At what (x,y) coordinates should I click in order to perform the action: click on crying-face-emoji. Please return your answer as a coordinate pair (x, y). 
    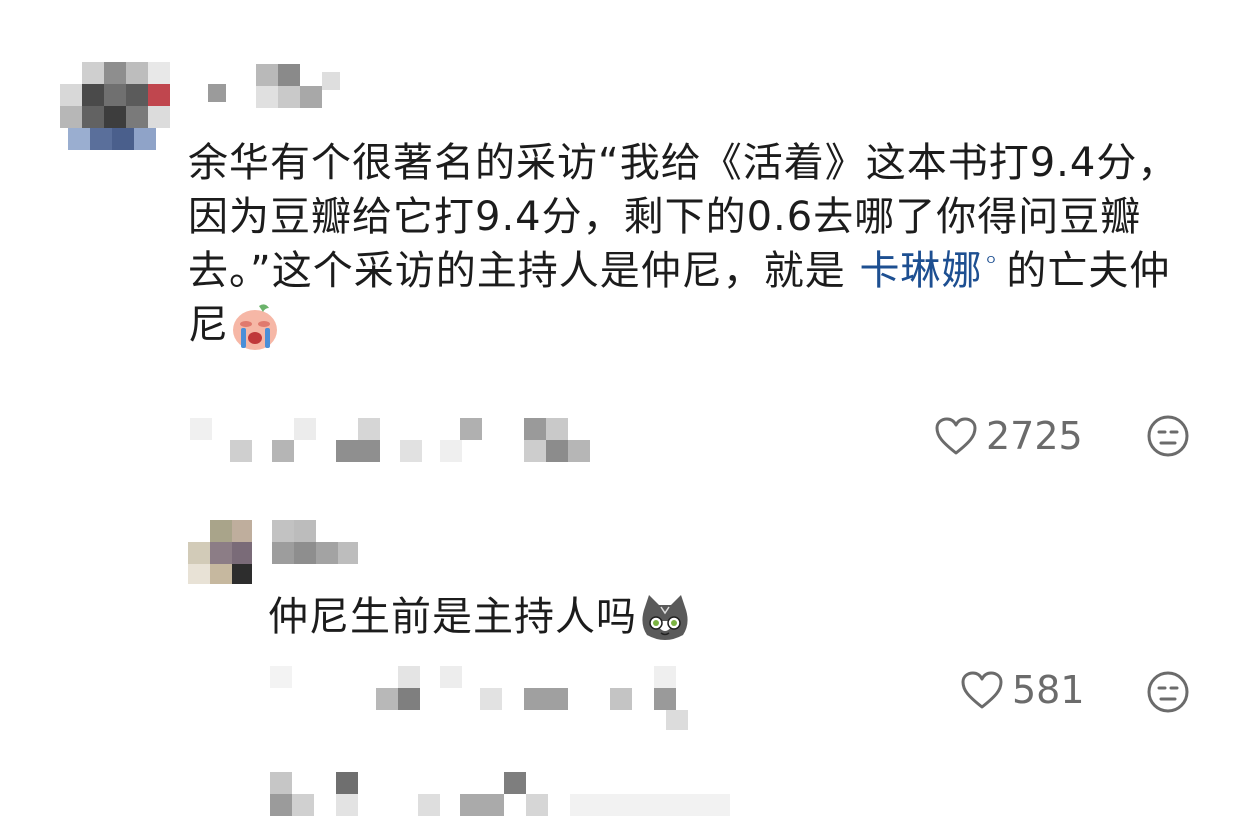
    Looking at the image, I should click on (255, 327).